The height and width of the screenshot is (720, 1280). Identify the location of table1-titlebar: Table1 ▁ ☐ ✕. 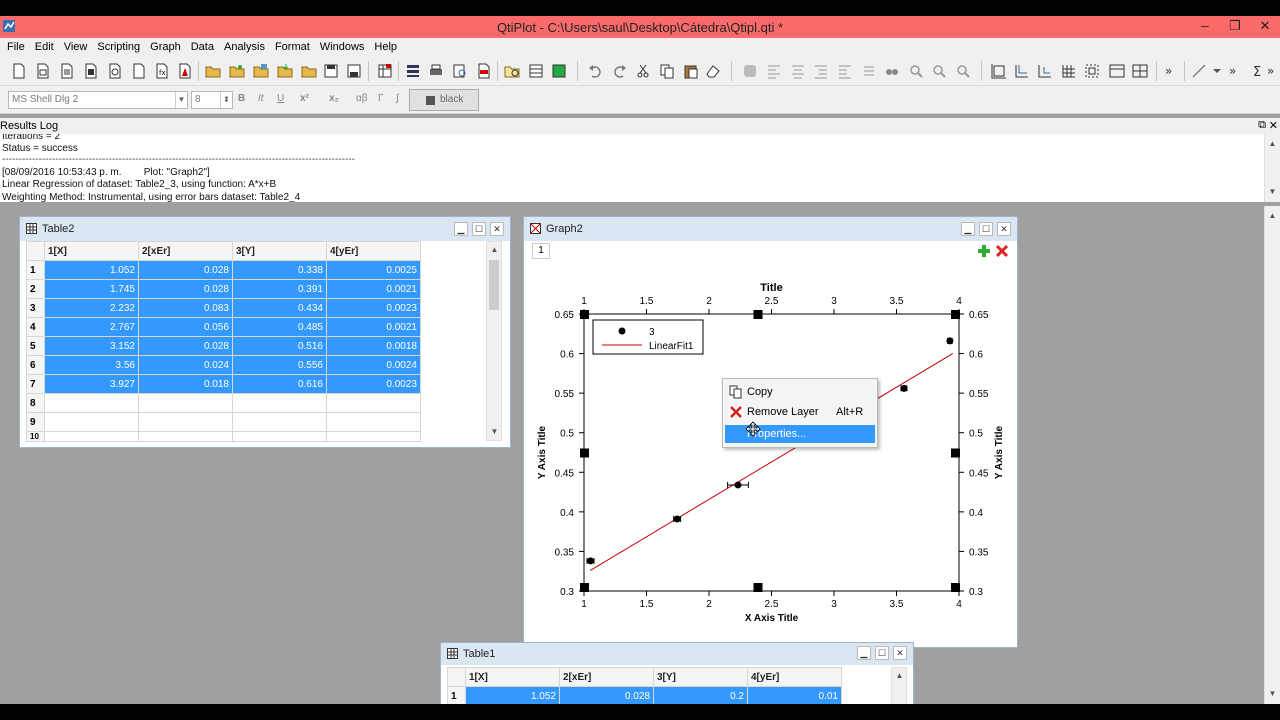
(677, 654).